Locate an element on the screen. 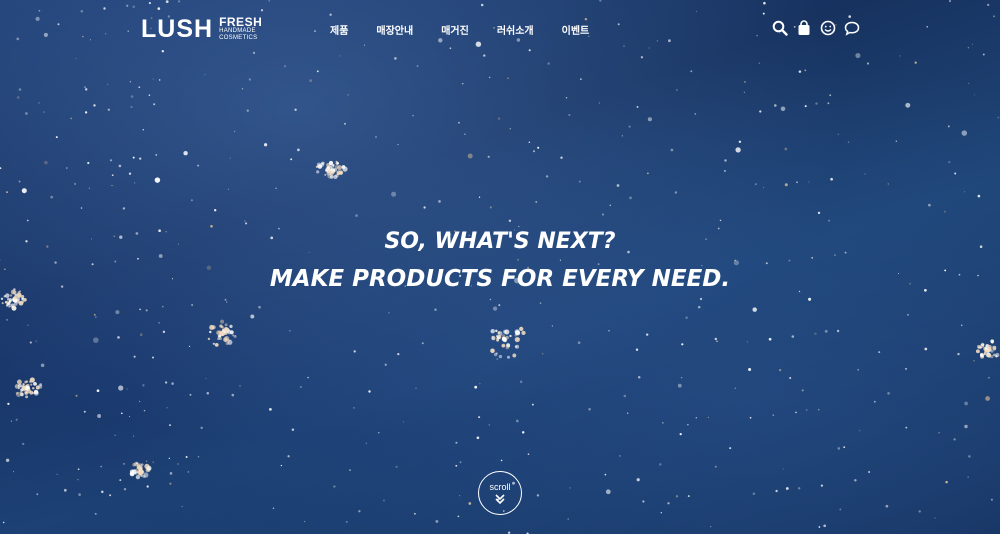  chat-bubble-icon is located at coordinates (852, 28).